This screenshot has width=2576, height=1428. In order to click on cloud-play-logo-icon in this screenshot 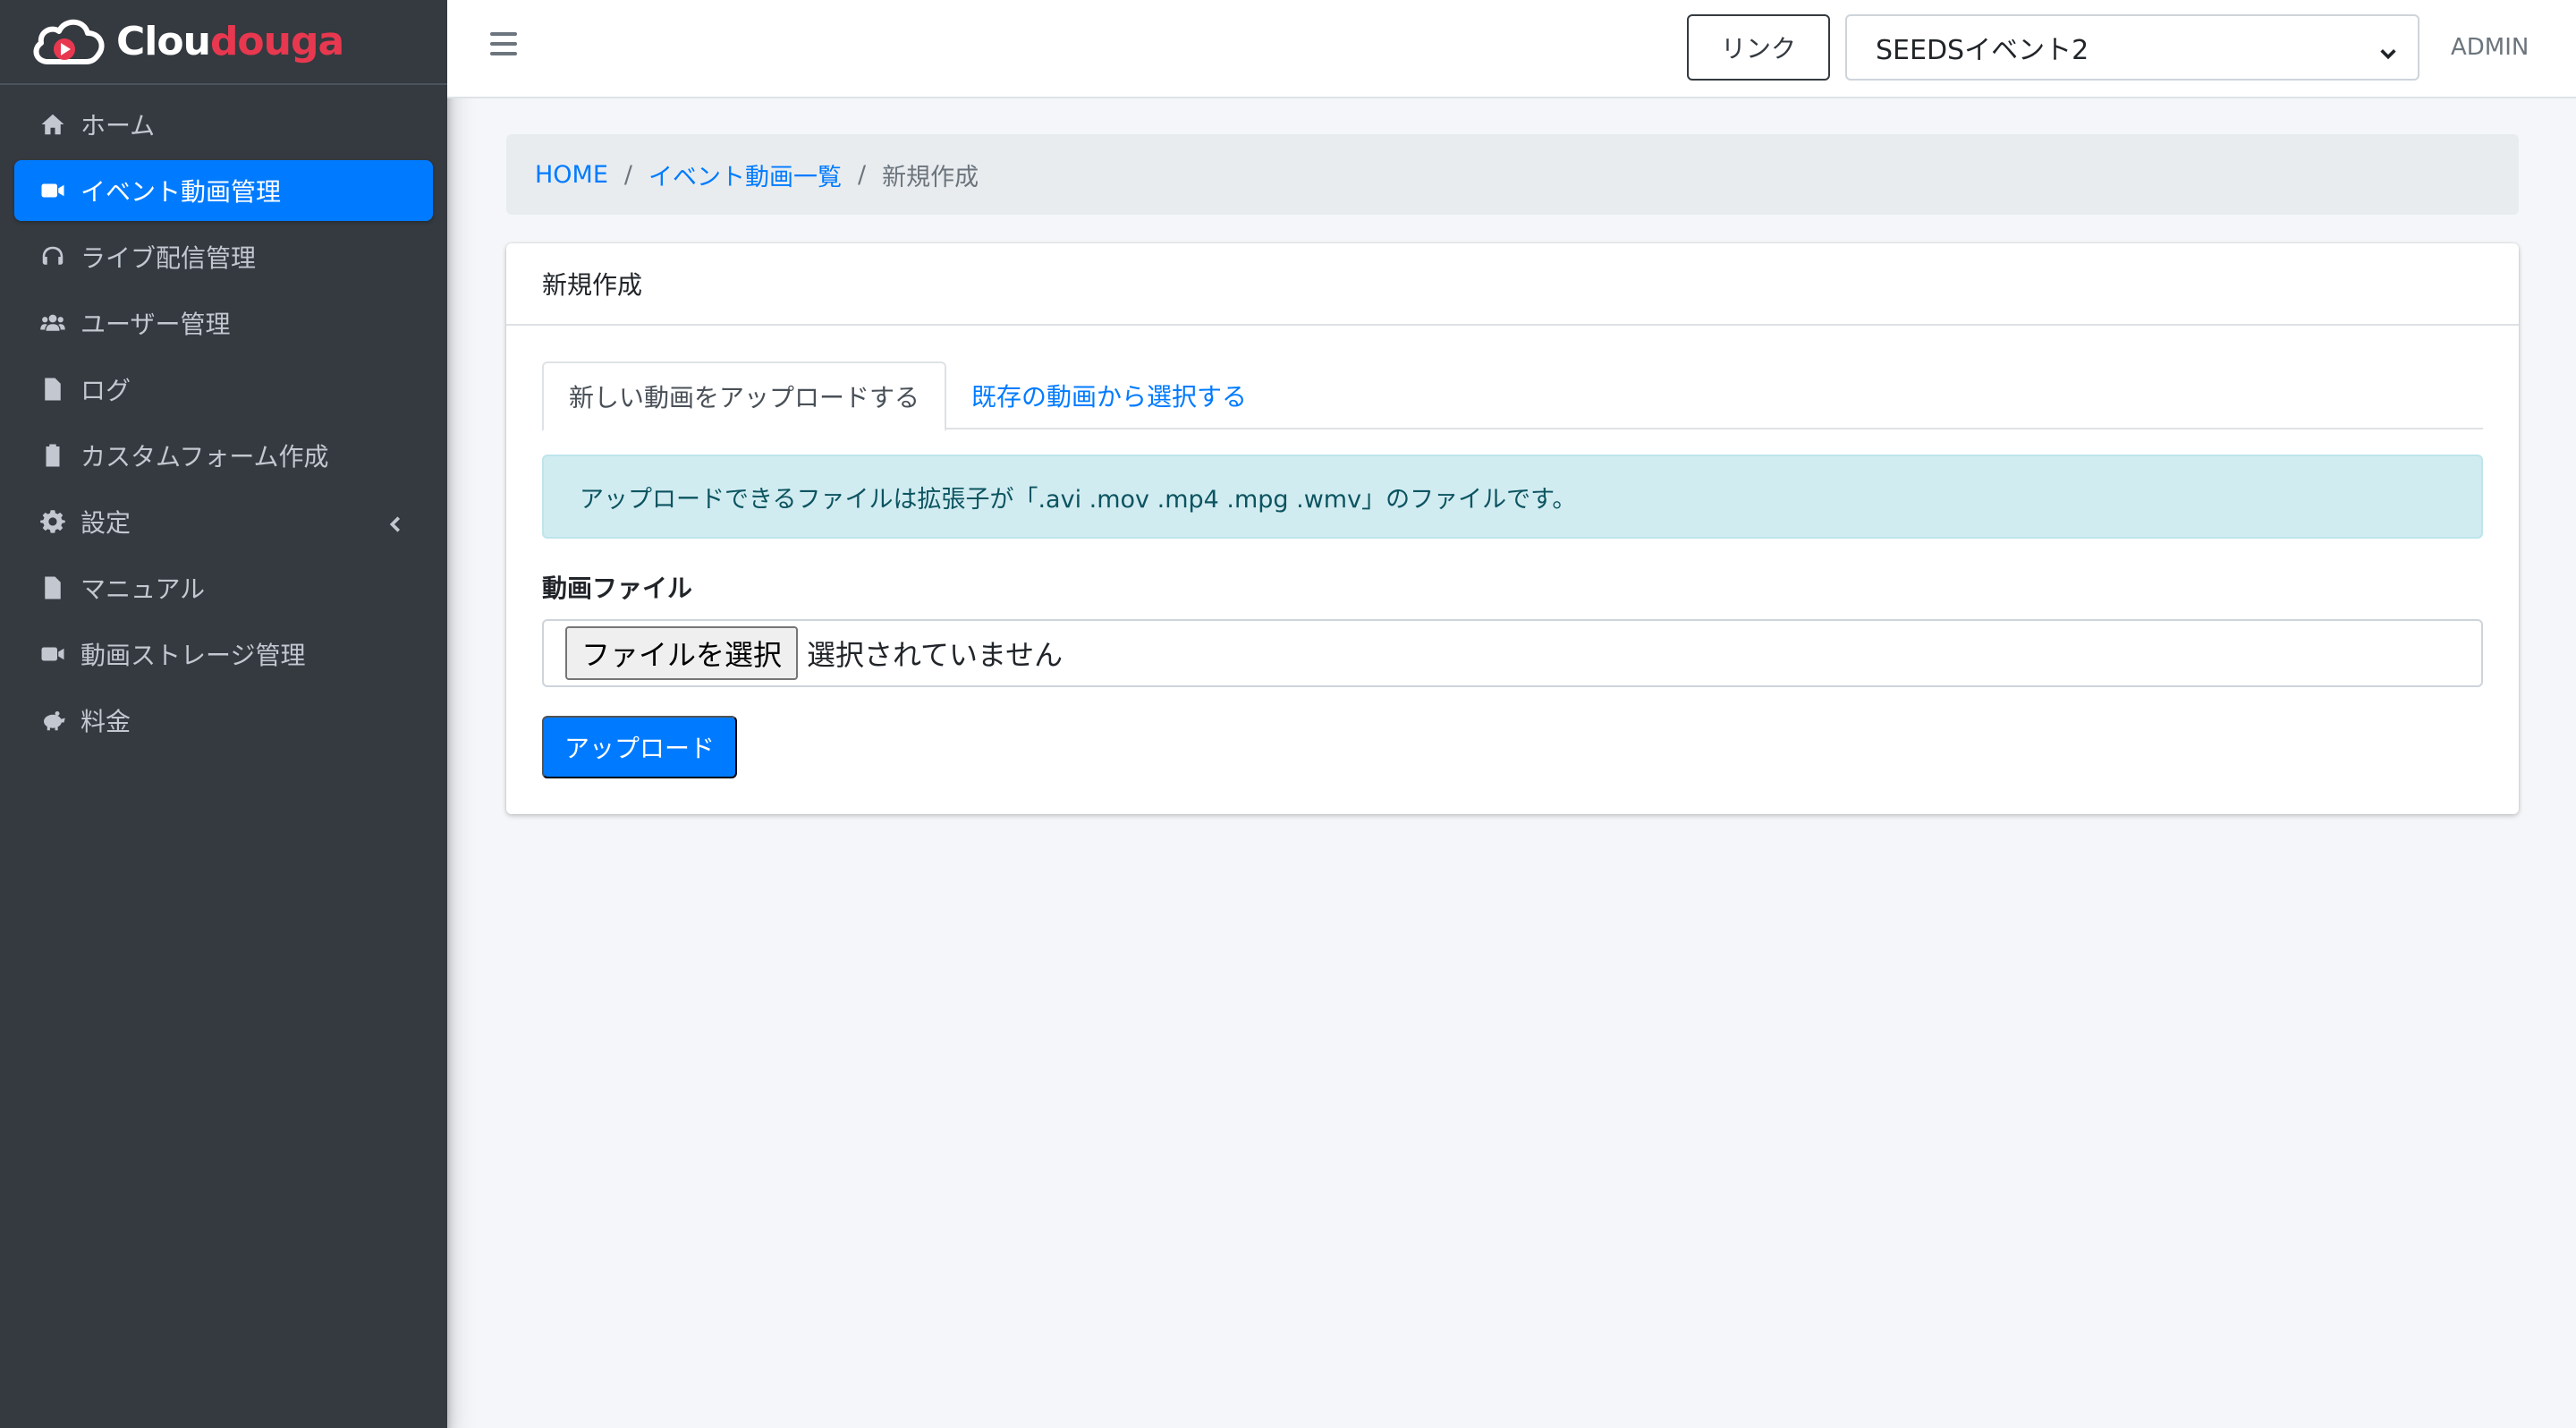, I will do `click(69, 41)`.